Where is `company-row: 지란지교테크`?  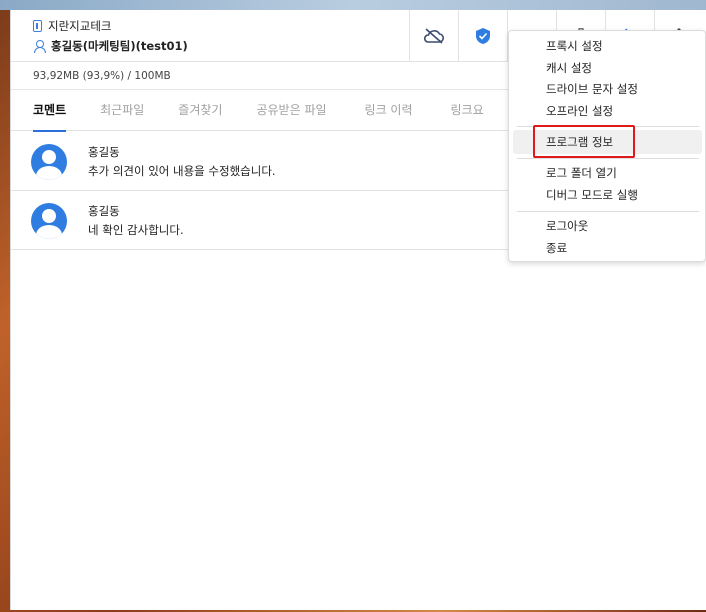 company-row: 지란지교테크 is located at coordinates (72, 26).